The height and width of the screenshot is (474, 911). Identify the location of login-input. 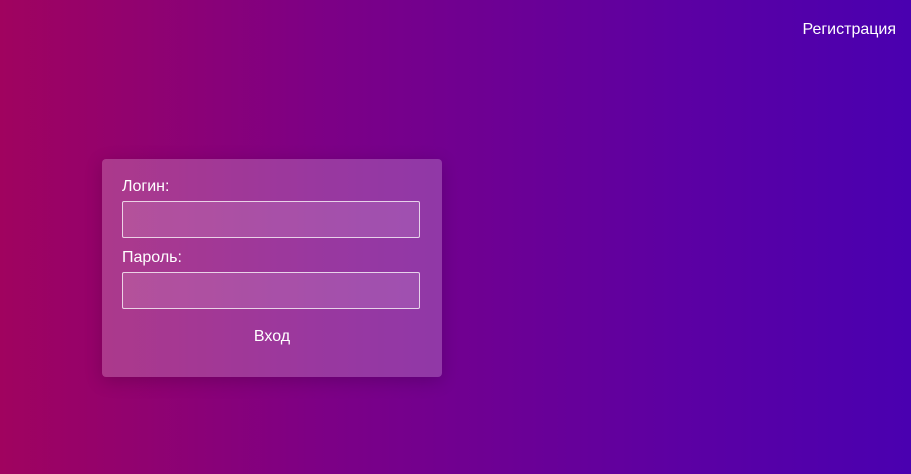
(271, 219).